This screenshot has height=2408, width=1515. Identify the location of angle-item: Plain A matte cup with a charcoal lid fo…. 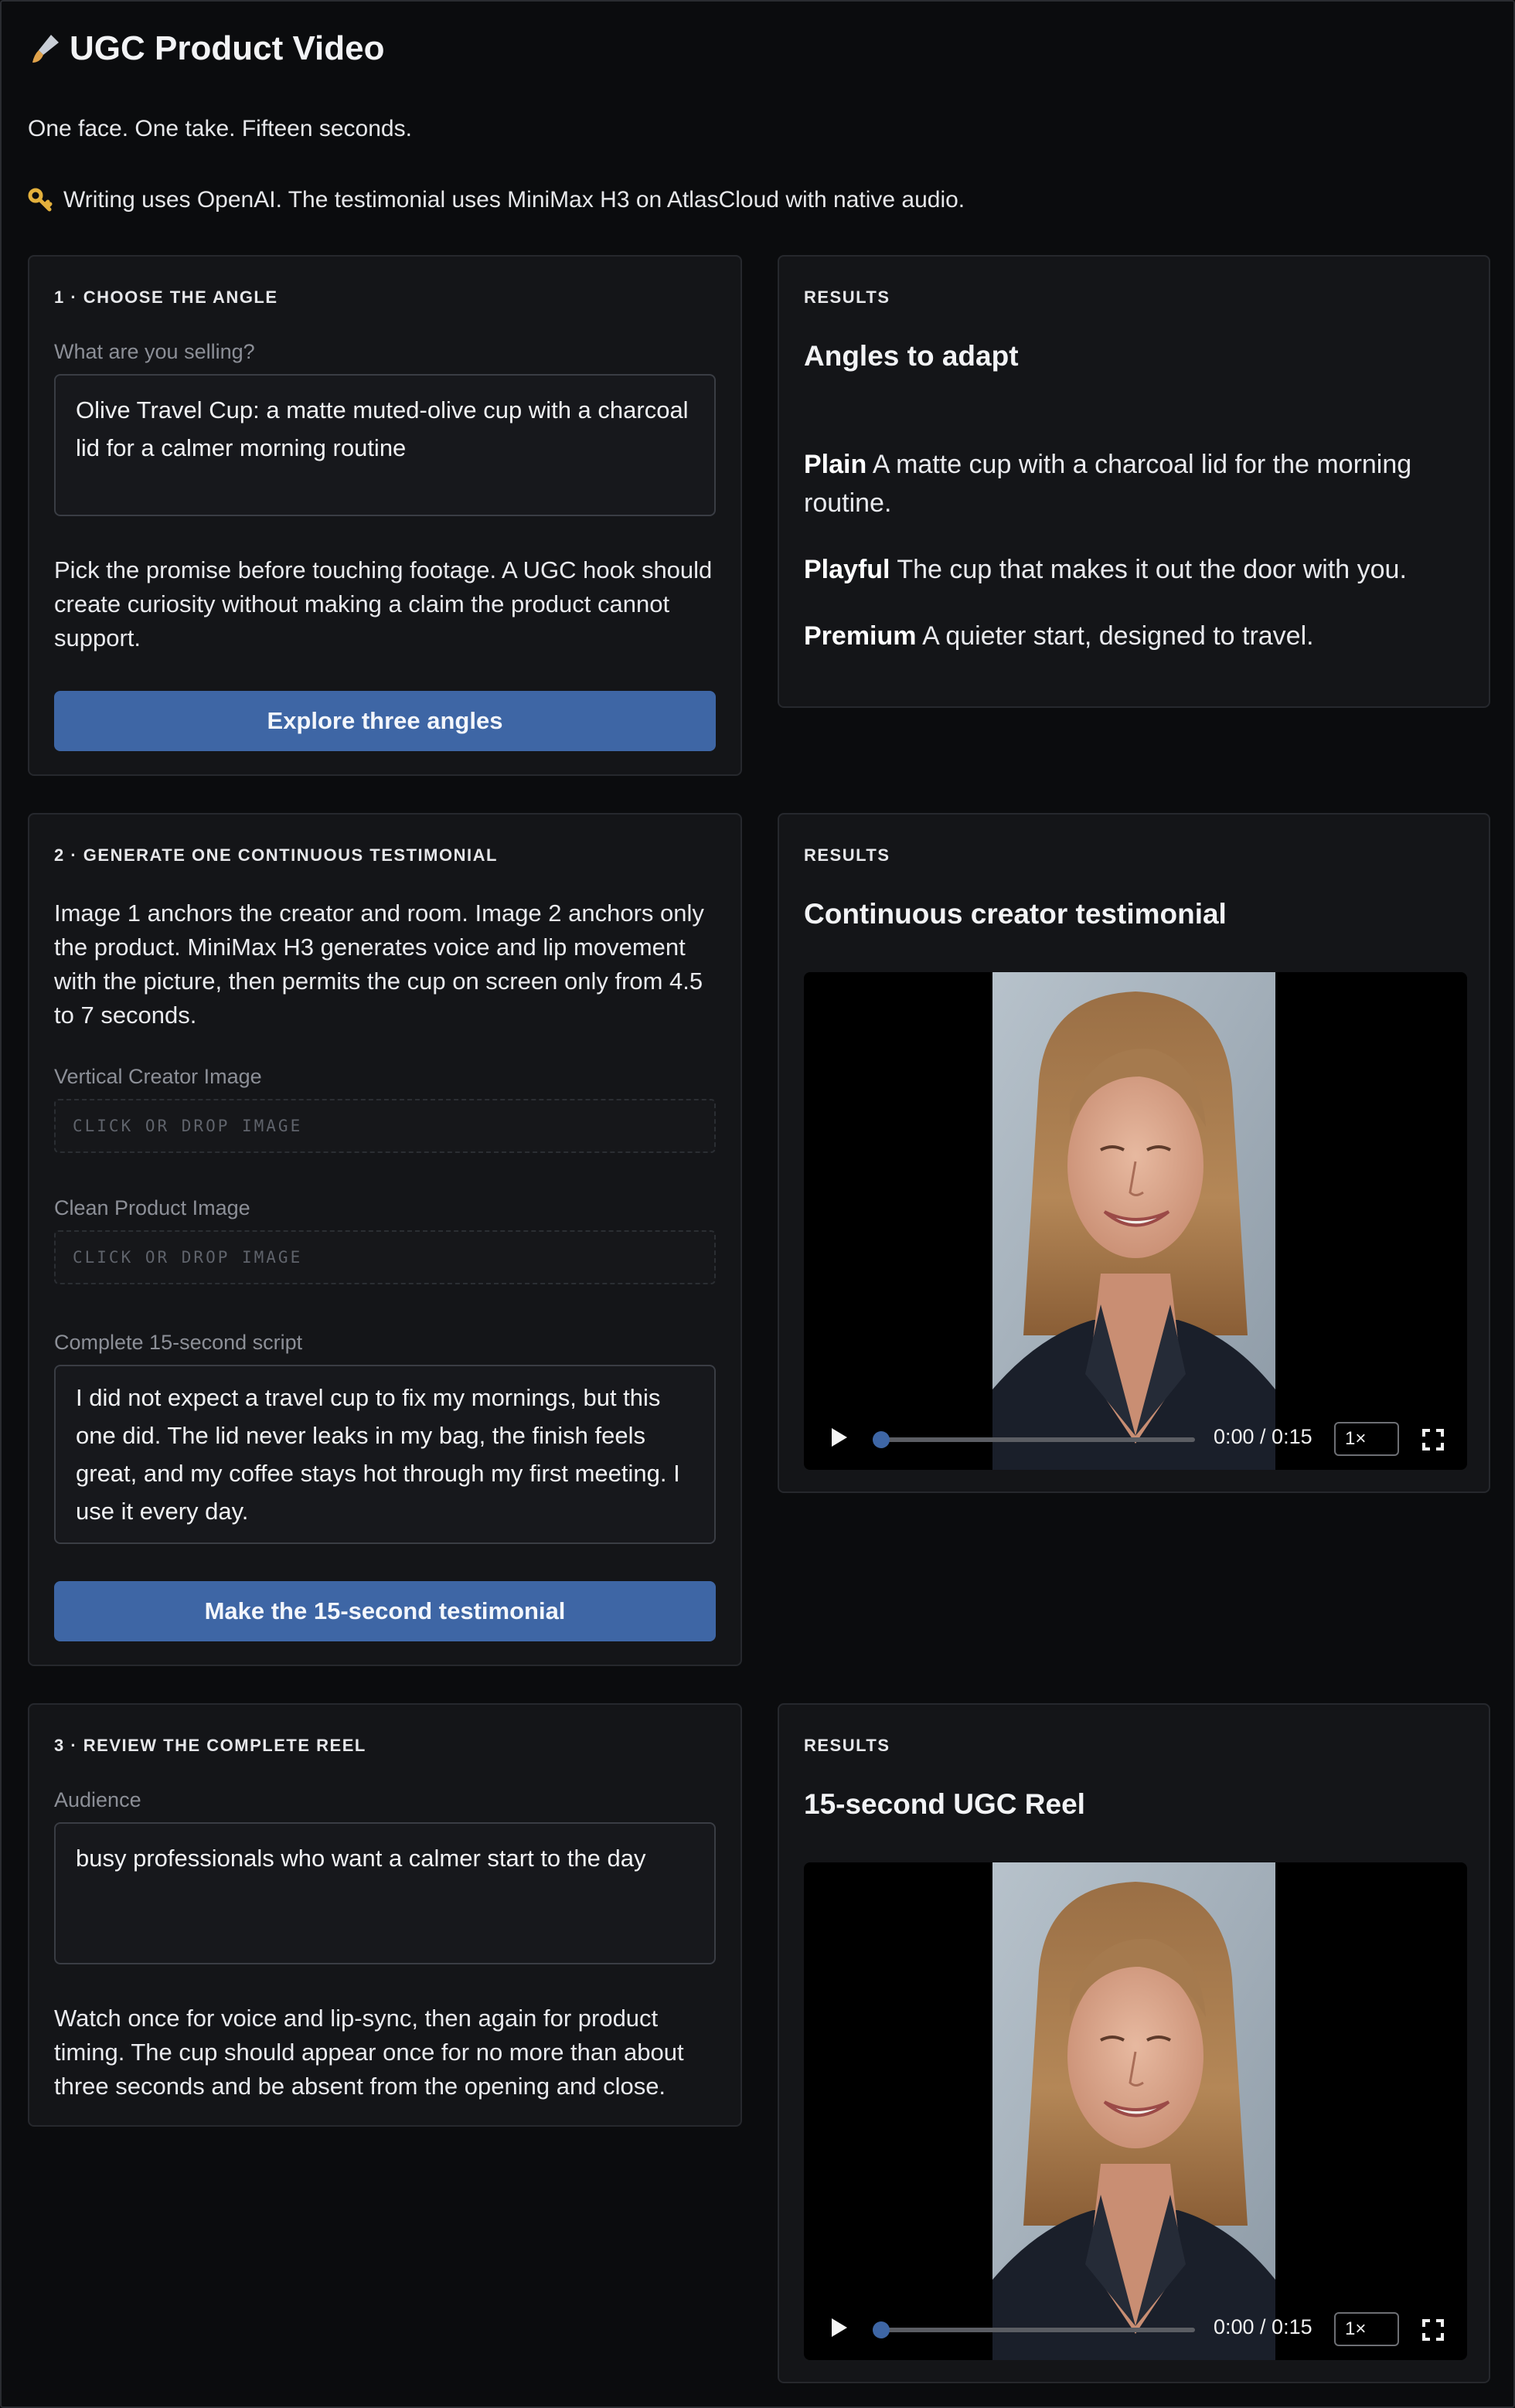
(1140, 483).